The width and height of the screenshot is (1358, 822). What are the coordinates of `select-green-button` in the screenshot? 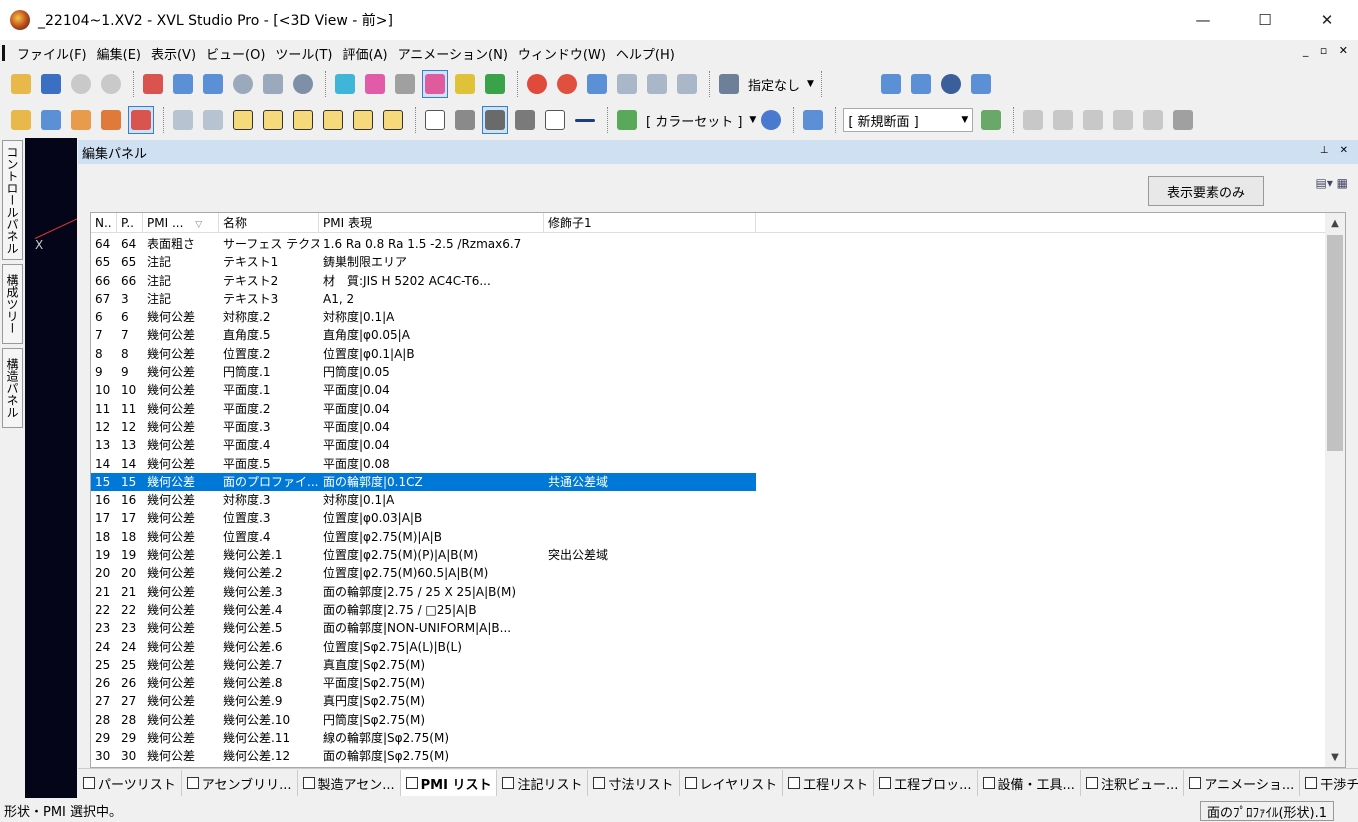 It's located at (495, 84).